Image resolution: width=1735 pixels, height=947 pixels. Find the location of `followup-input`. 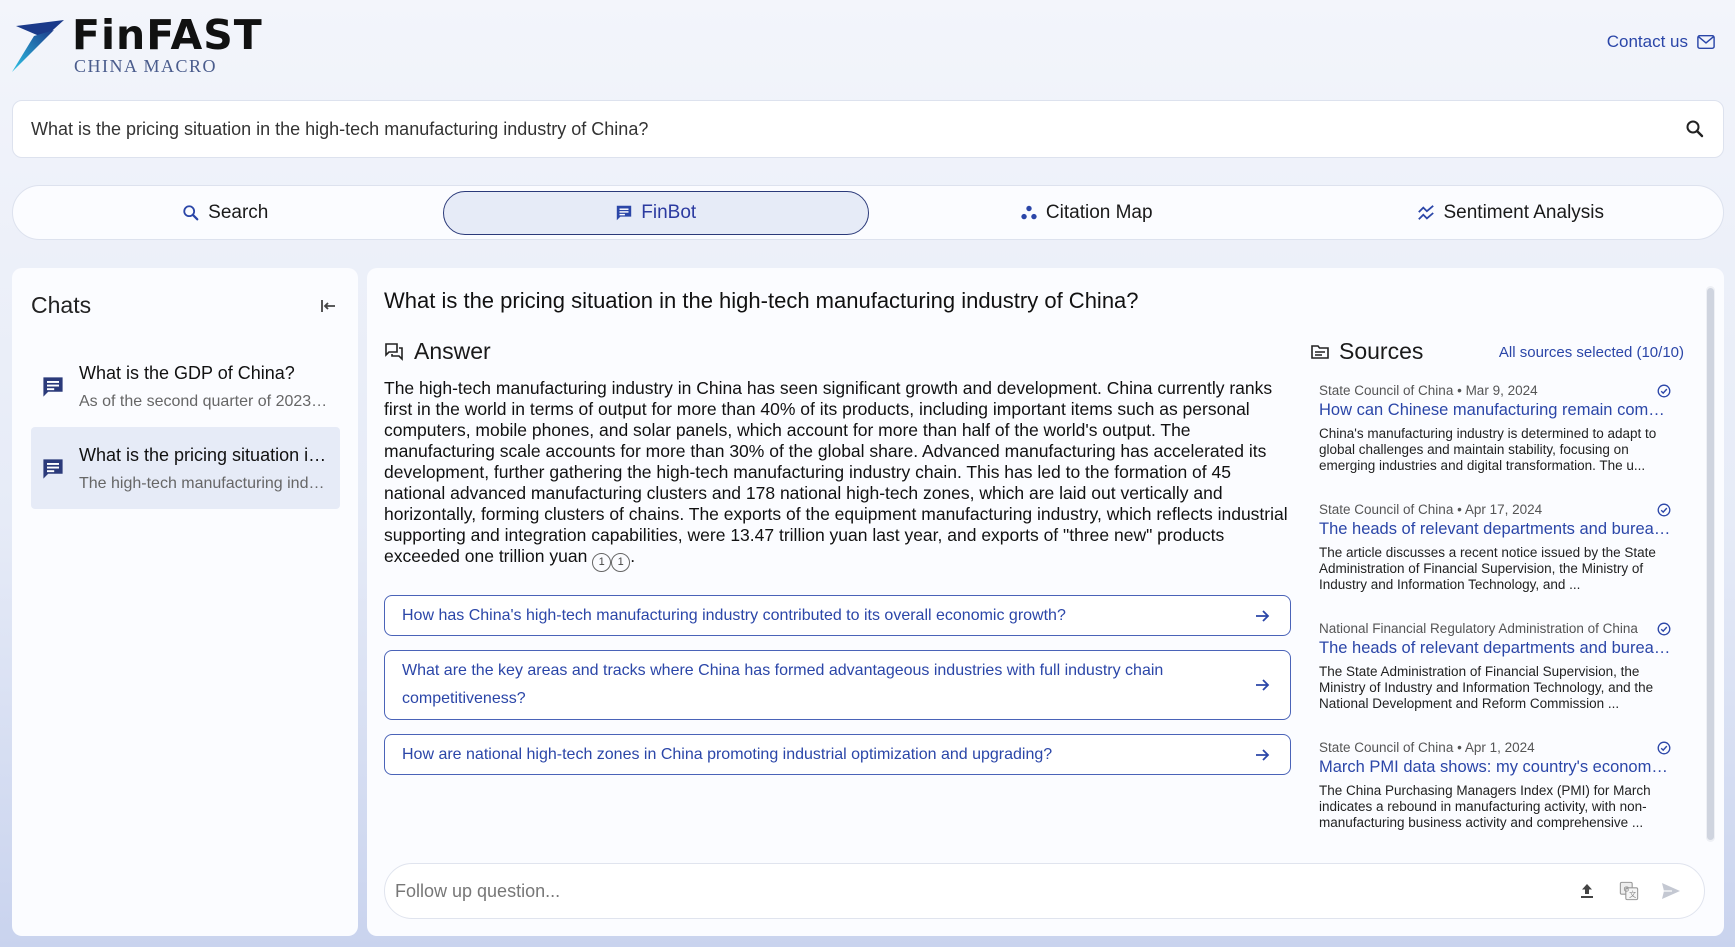

followup-input is located at coordinates (980, 891).